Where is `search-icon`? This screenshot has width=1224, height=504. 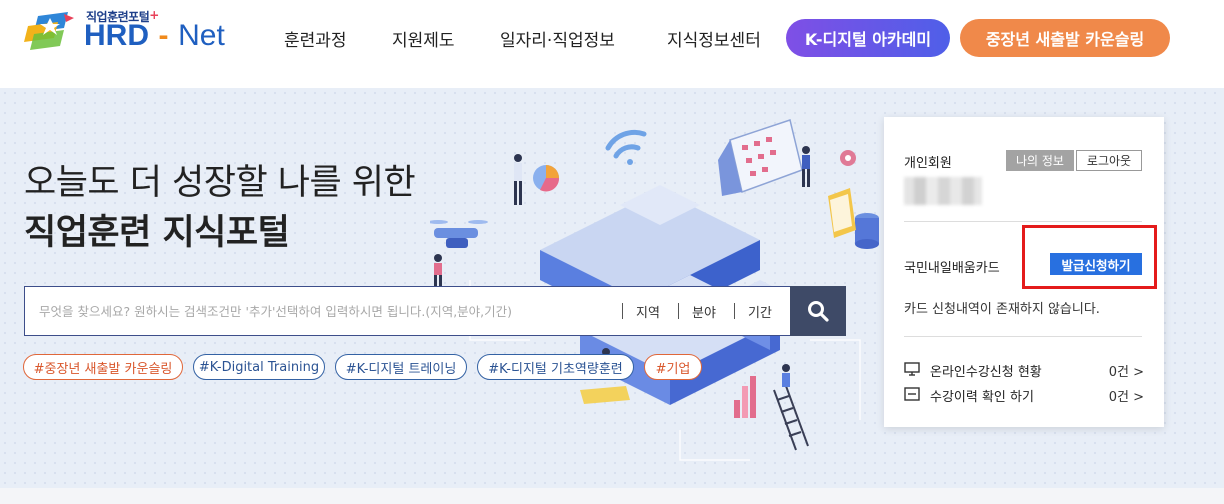
search-icon is located at coordinates (818, 311).